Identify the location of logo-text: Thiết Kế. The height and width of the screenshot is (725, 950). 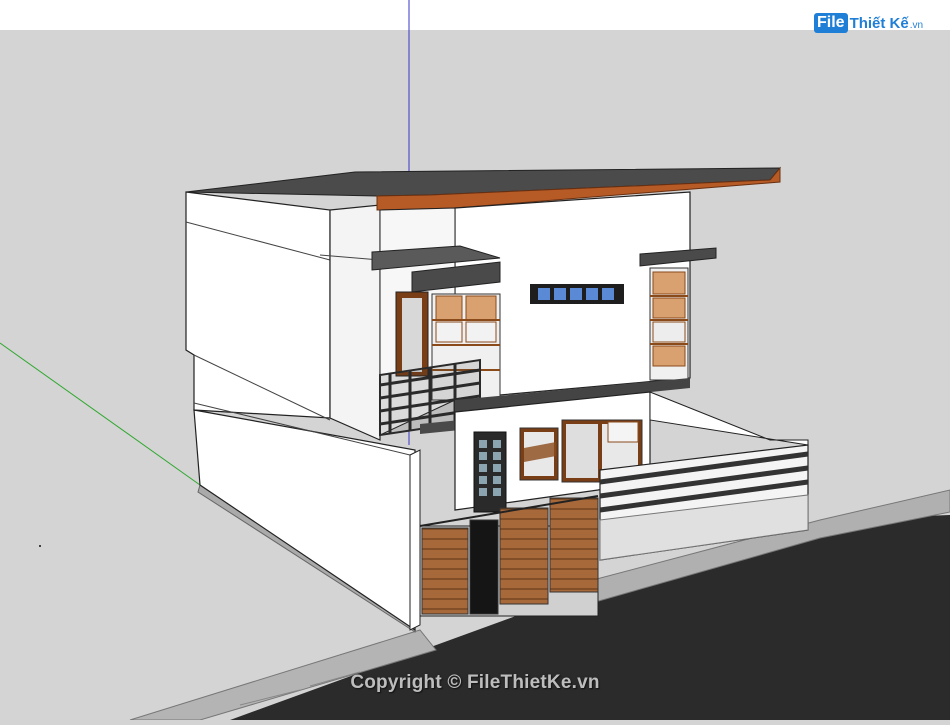
(879, 23).